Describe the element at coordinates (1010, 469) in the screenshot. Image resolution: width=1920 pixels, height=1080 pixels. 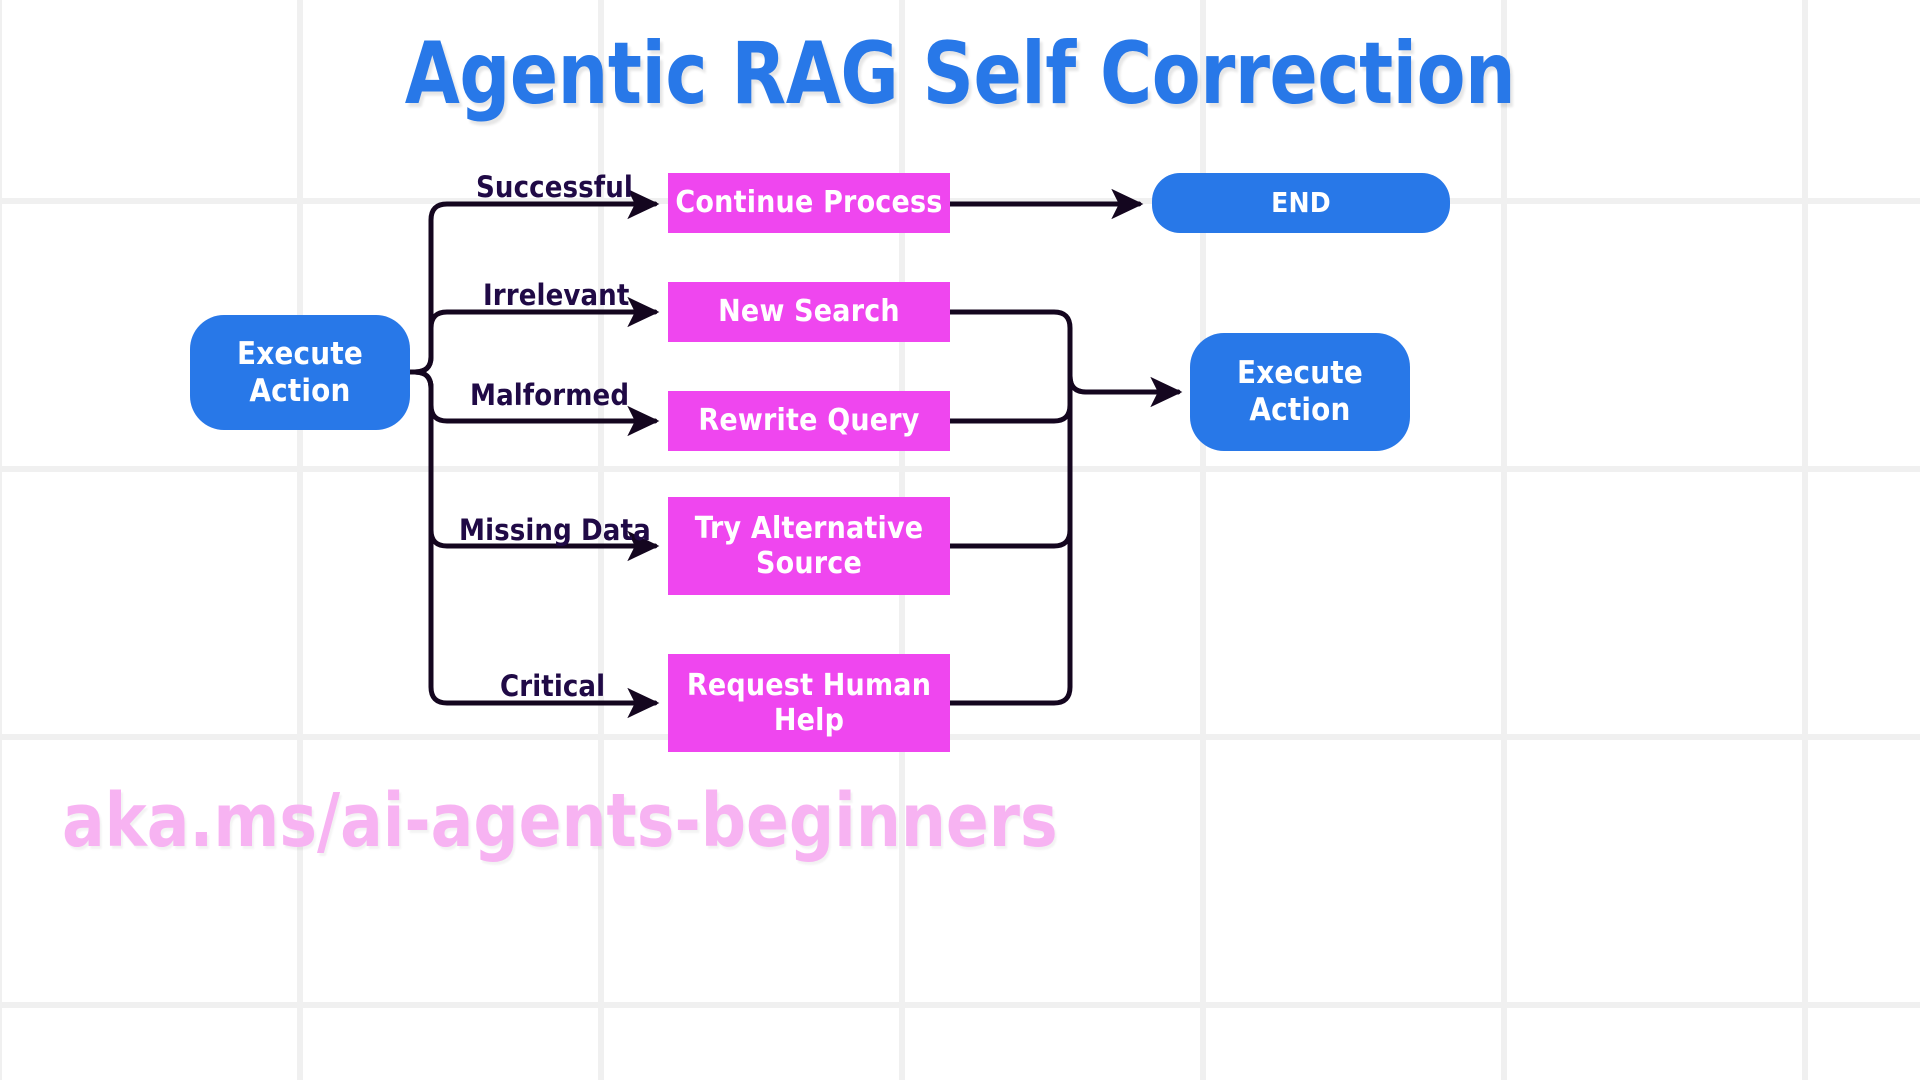
I see `edge-try-alternative-return` at that location.